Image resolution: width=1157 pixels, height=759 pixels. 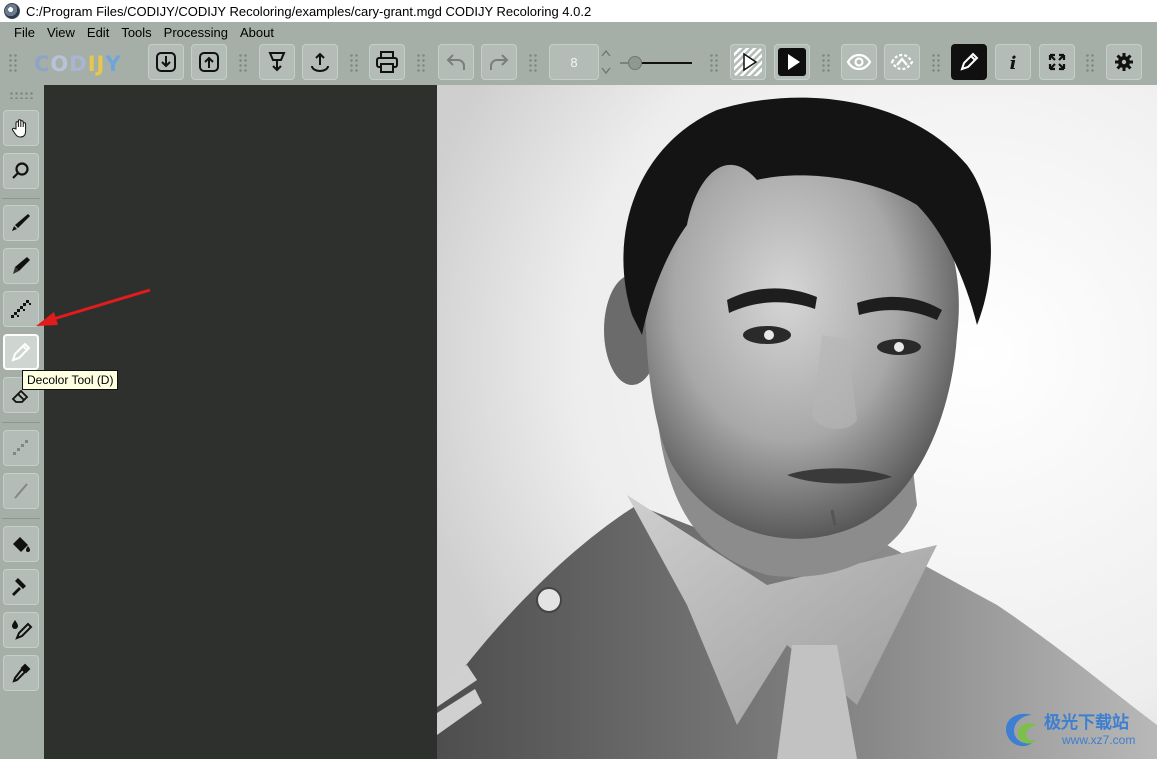 I want to click on redo-icon, so click(x=499, y=62).